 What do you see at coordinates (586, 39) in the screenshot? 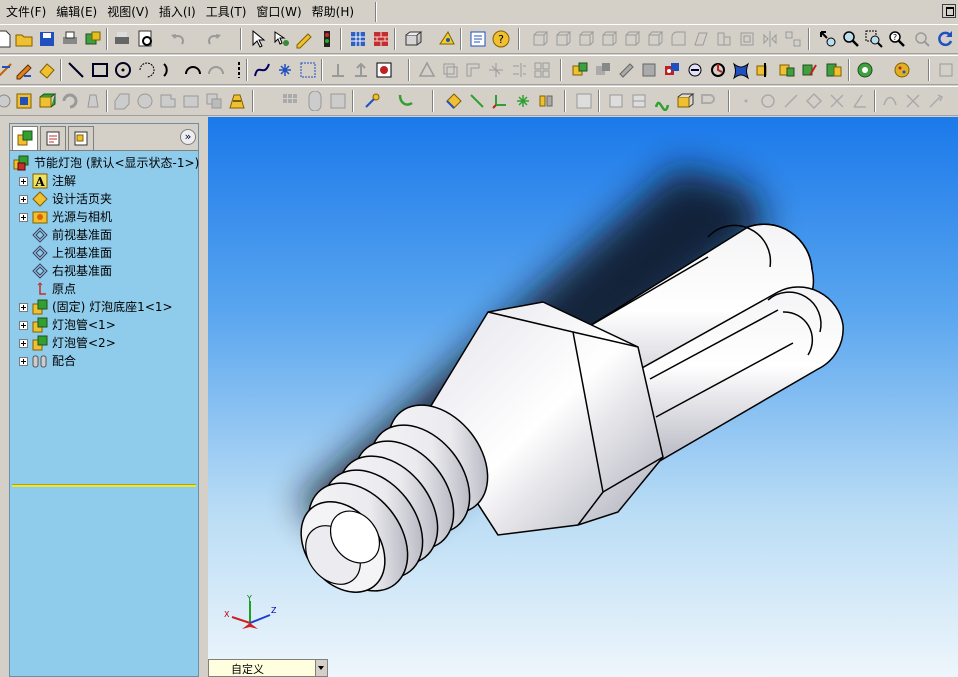
I see `sweep-icon` at bounding box center [586, 39].